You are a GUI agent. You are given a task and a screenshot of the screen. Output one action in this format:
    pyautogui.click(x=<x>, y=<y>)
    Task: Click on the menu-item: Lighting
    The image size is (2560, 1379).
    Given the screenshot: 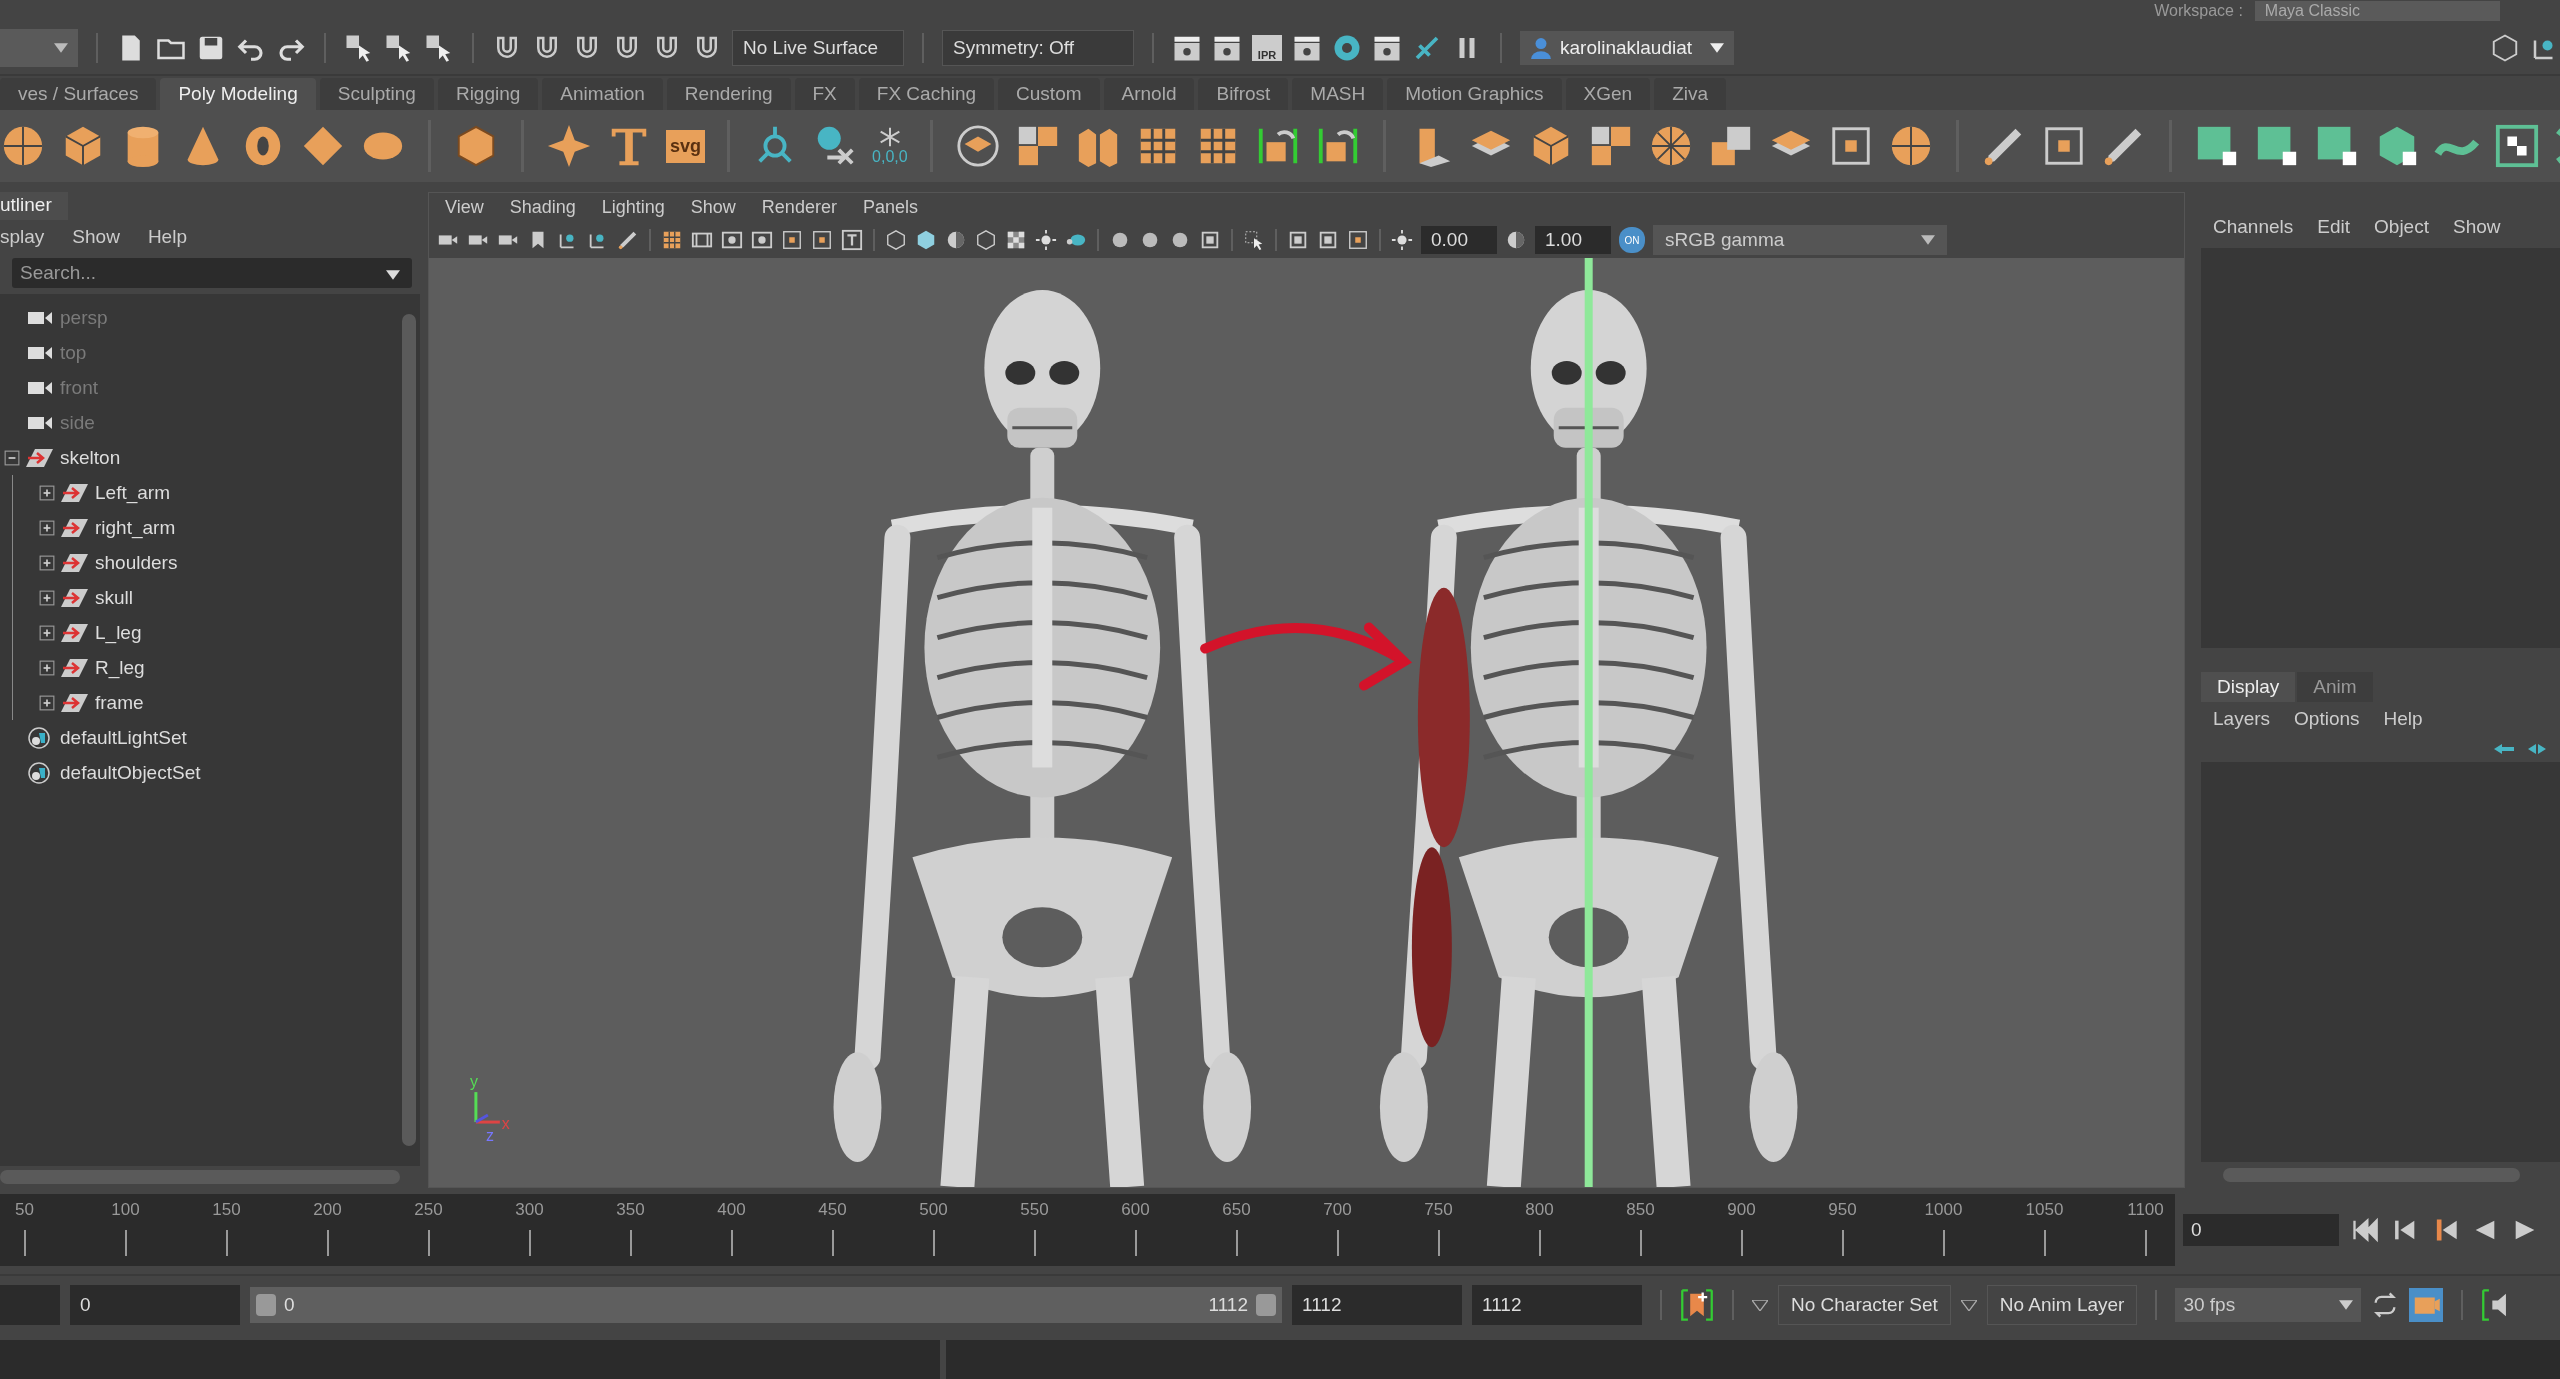 What is the action you would take?
    pyautogui.click(x=633, y=207)
    